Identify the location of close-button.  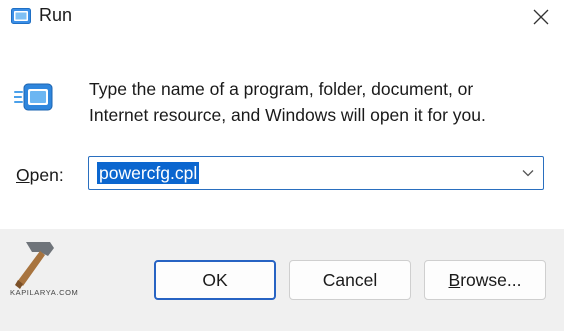
(541, 17).